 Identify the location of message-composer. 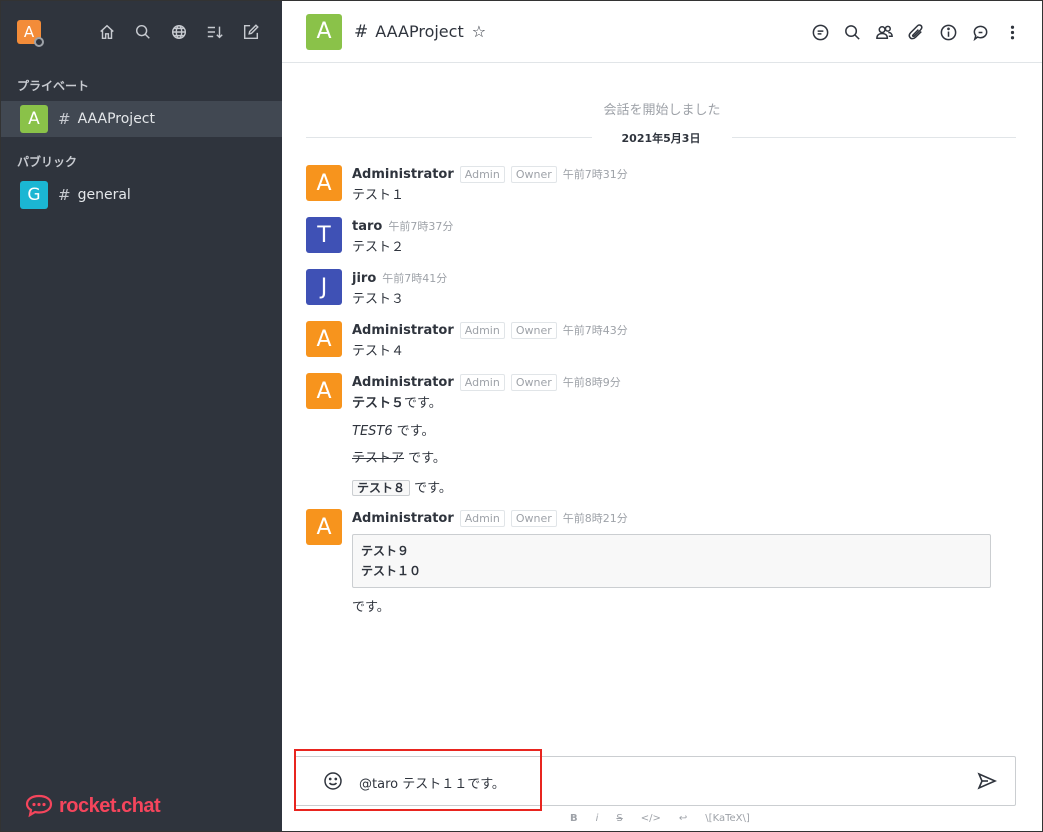
(655, 781).